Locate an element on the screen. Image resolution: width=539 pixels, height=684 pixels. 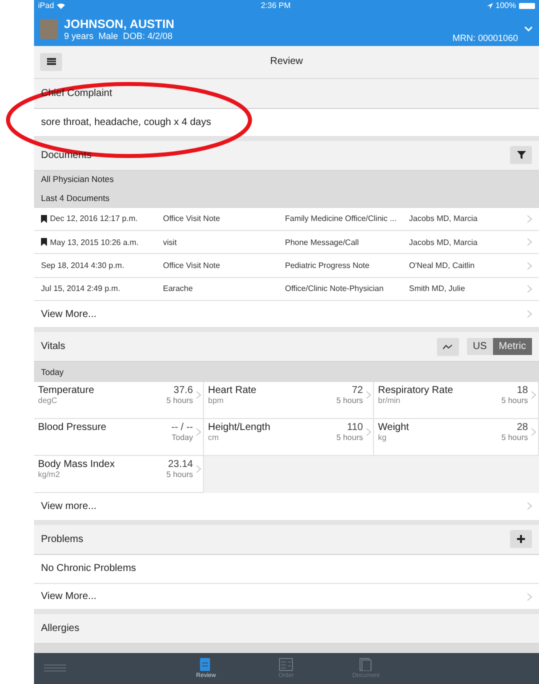
document-title: visit is located at coordinates (170, 242).